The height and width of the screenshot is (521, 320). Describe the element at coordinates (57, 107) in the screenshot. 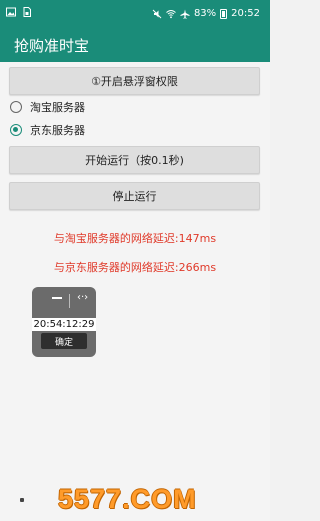

I see `radio-taobao-label: 淘宝服务器` at that location.